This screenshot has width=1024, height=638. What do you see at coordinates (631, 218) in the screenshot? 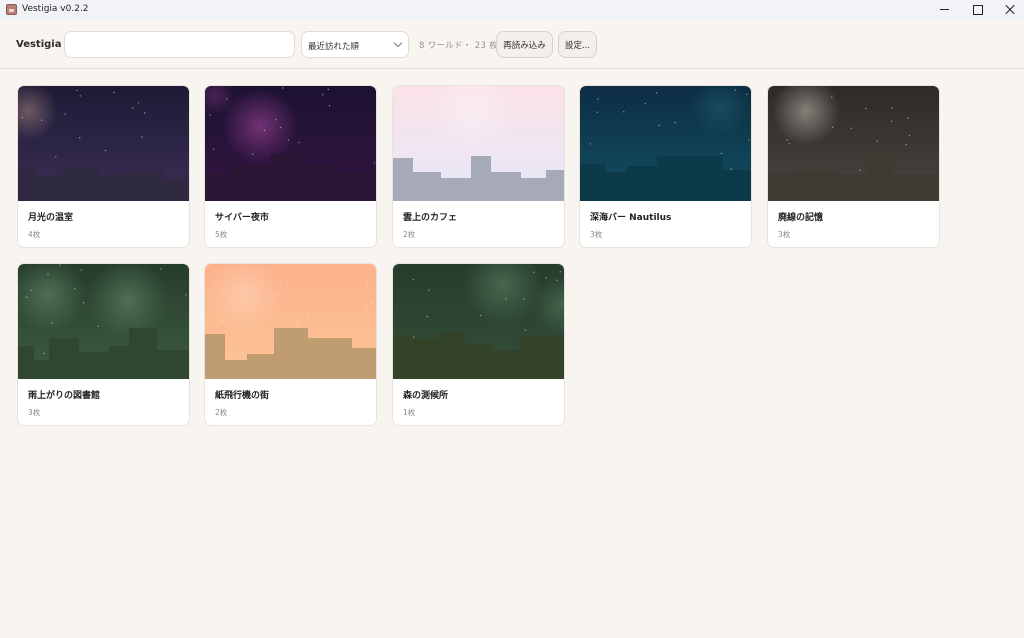
I see `world-title: 深海バー Nautilus` at bounding box center [631, 218].